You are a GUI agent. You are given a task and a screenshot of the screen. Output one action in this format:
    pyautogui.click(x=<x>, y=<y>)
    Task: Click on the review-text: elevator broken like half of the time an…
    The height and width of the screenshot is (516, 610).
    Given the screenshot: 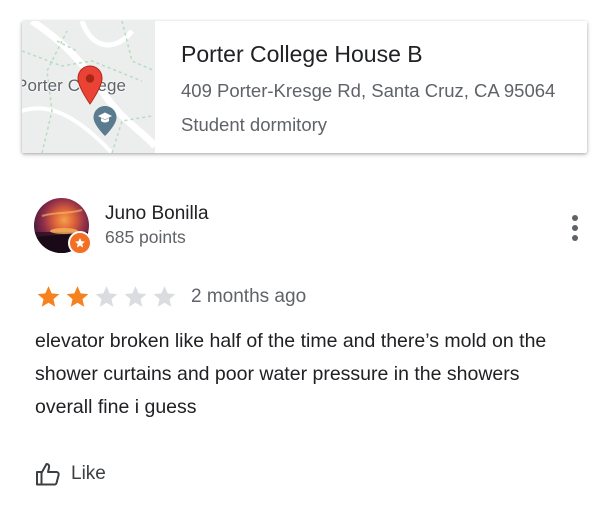 What is the action you would take?
    pyautogui.click(x=291, y=374)
    